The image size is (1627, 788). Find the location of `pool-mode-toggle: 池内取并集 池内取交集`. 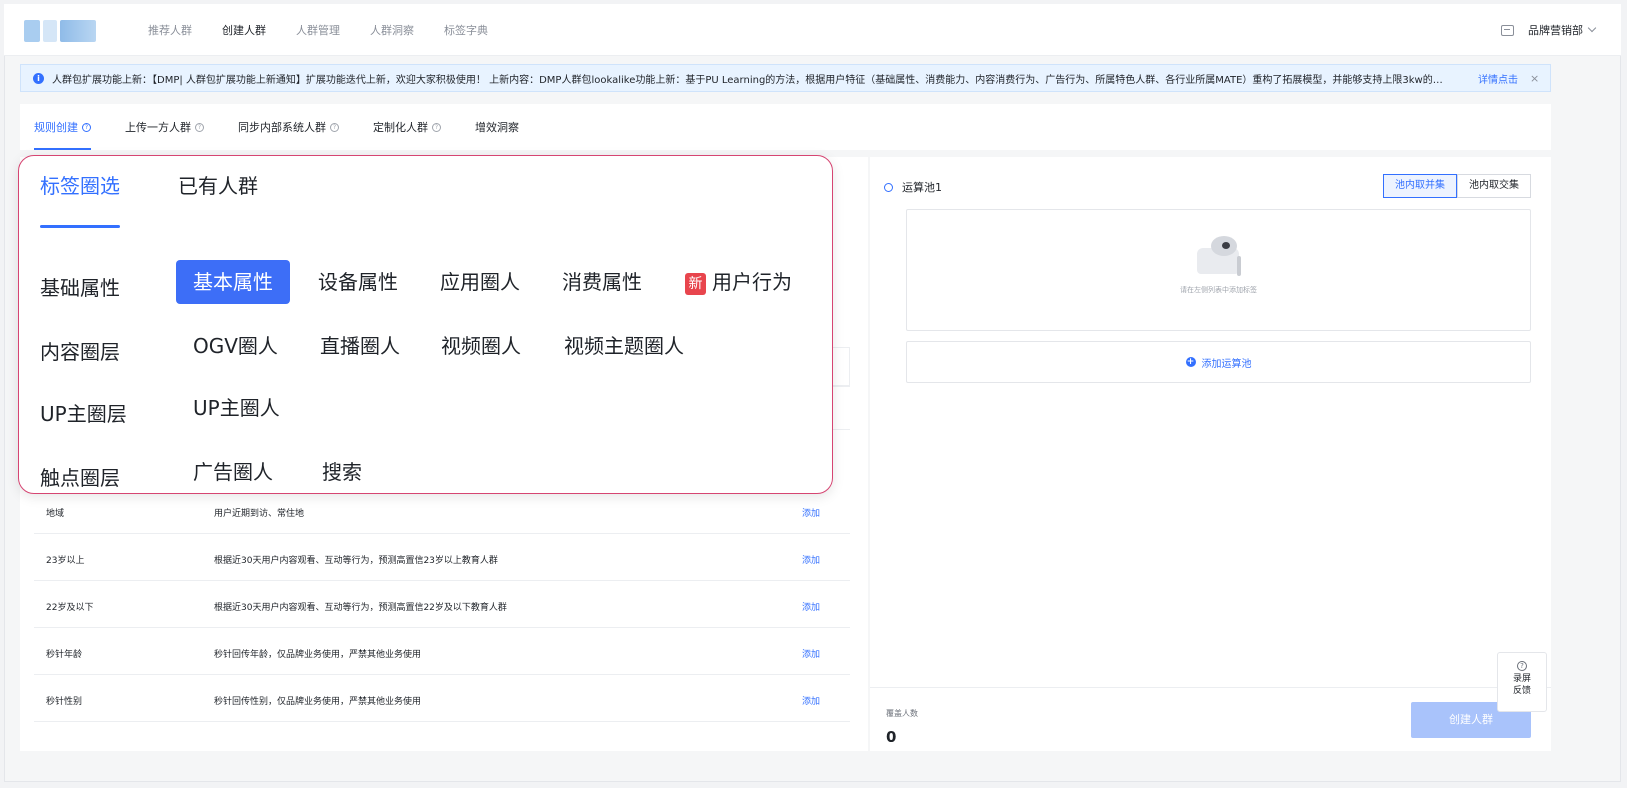

pool-mode-toggle: 池内取并集 池内取交集 is located at coordinates (1457, 186).